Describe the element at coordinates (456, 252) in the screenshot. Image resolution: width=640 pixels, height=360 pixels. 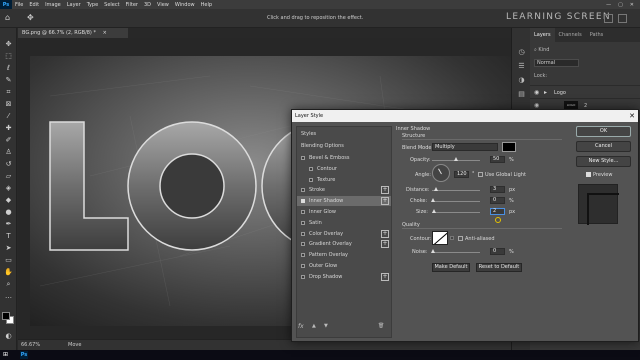
I see `noise-slider` at that location.